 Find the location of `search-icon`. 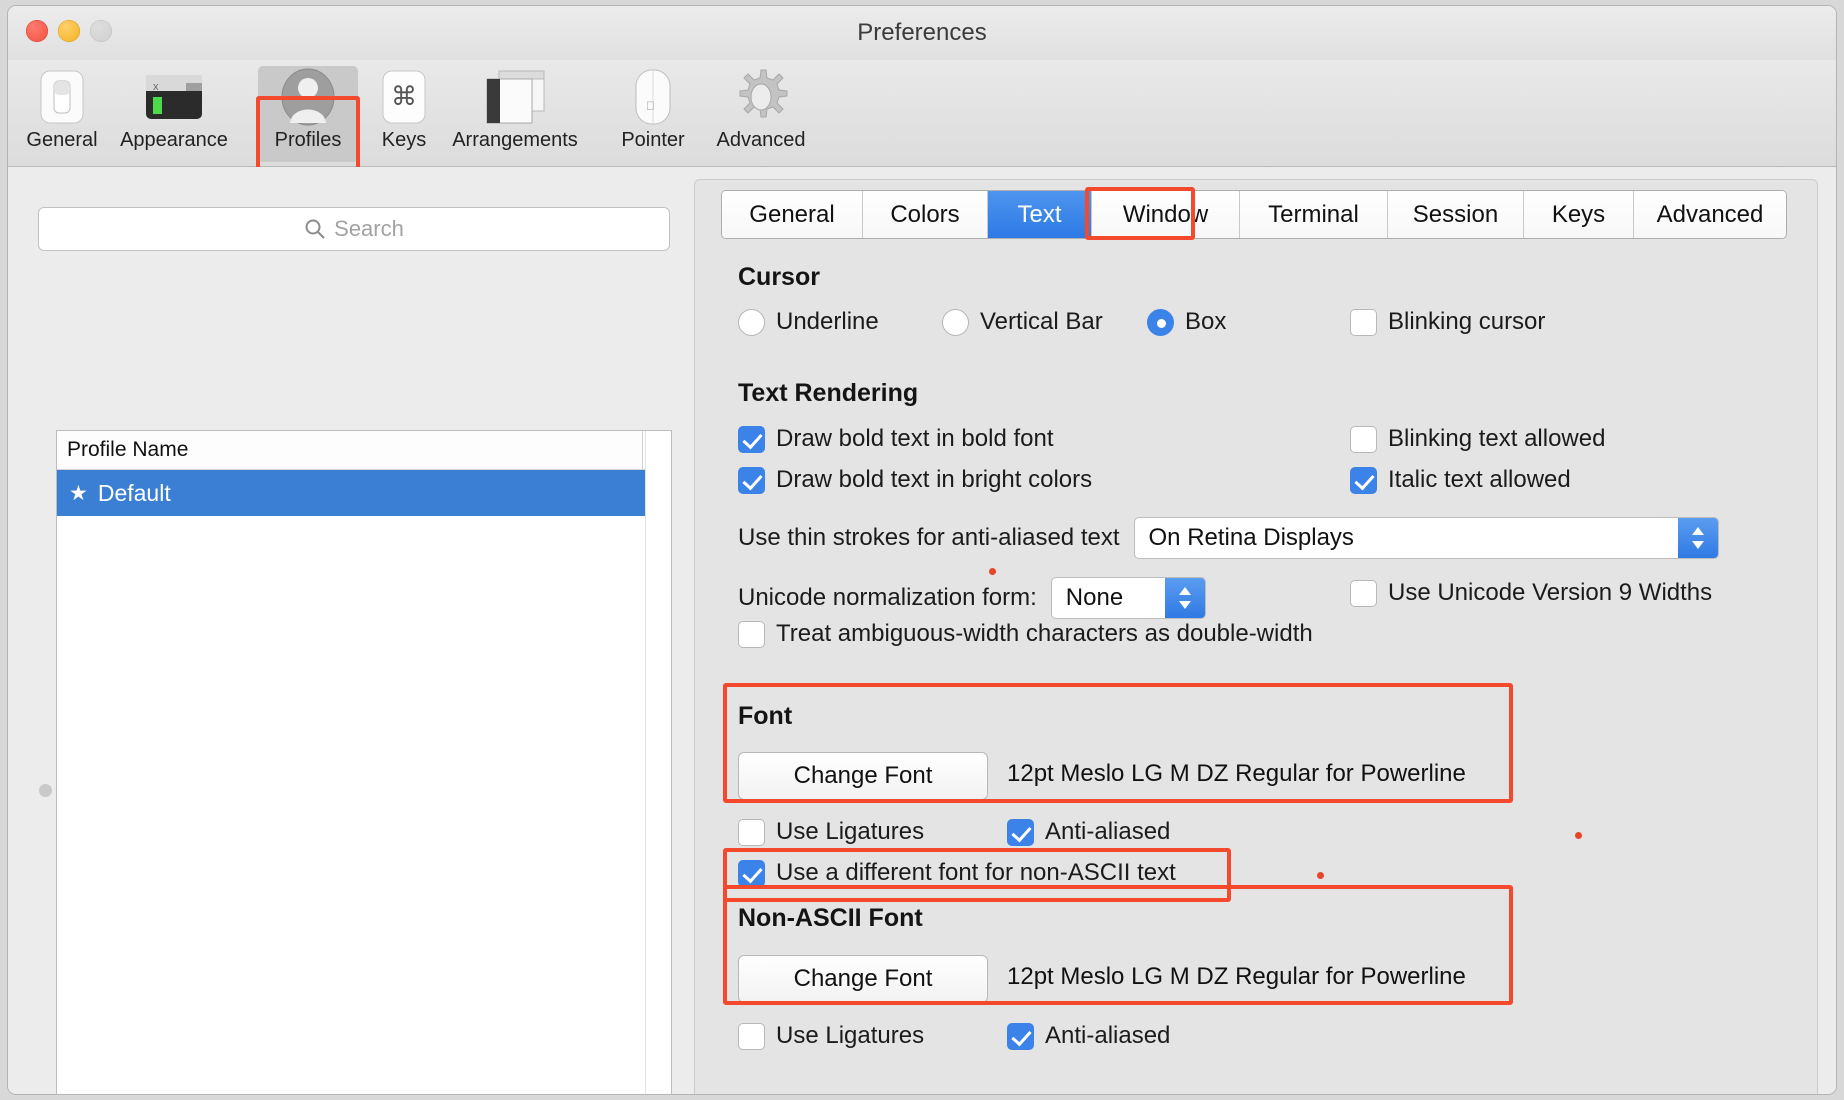

search-icon is located at coordinates (315, 229).